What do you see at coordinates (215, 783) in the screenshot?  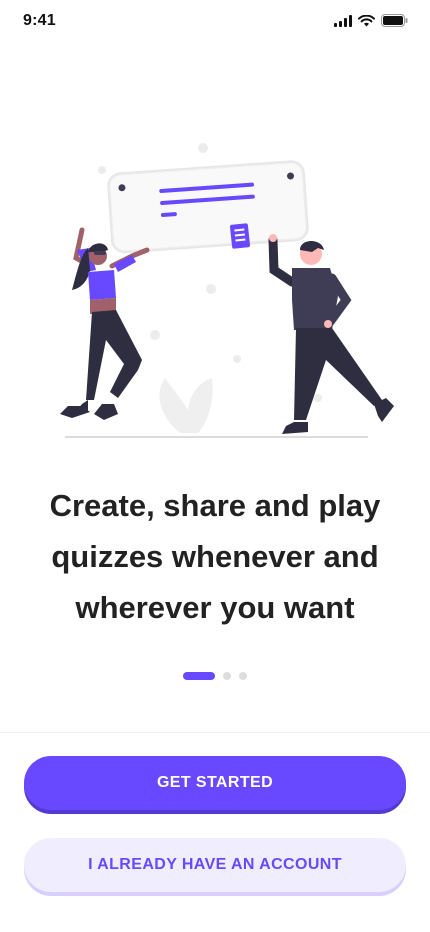 I see `get-started-button: GET STARTED` at bounding box center [215, 783].